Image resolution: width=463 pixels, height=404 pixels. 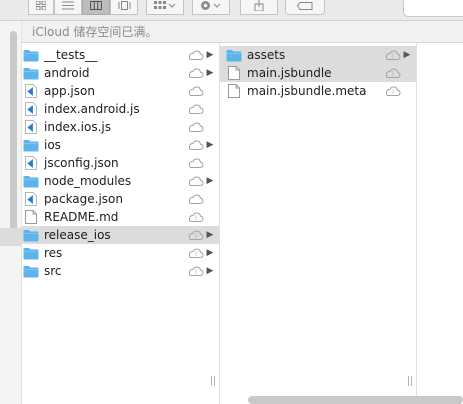 I want to click on list-item: main.jsbundle▶, so click(x=318, y=73).